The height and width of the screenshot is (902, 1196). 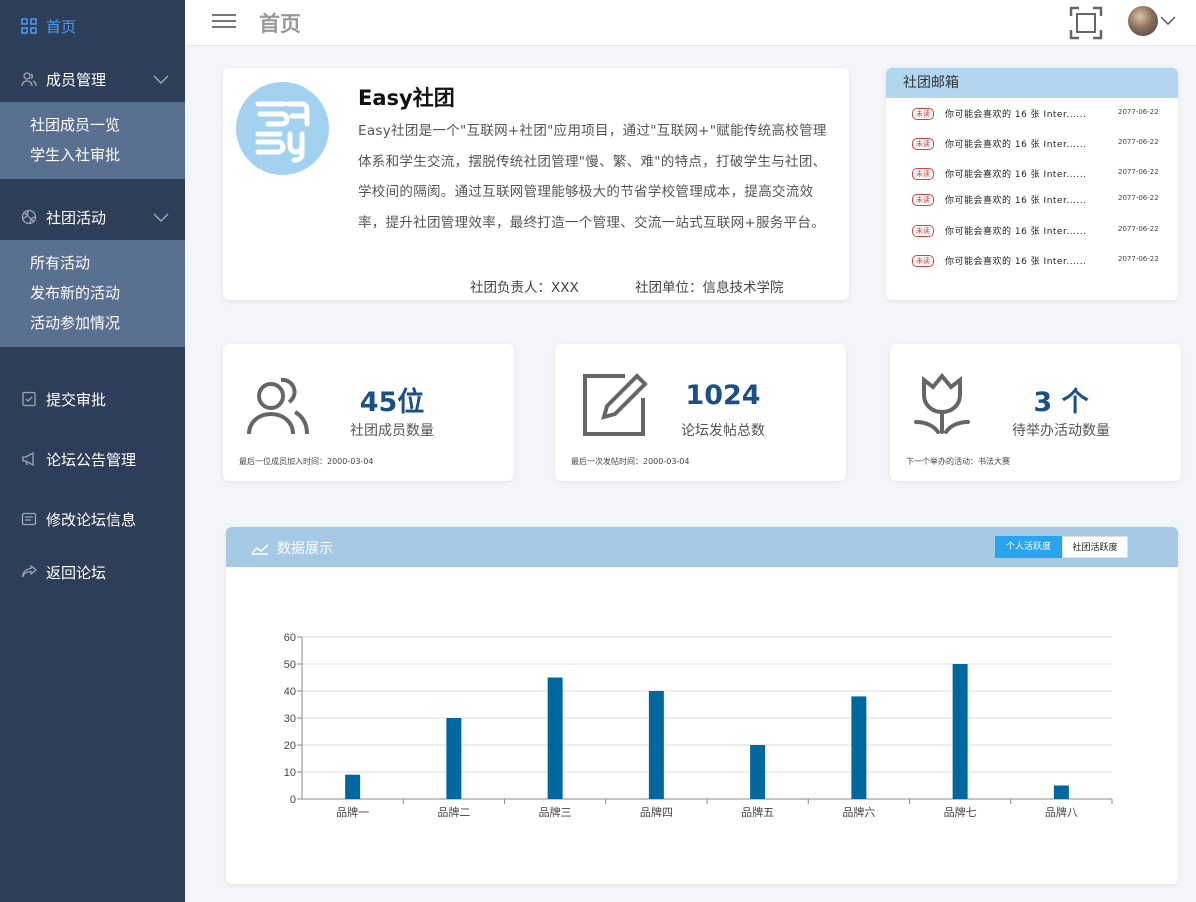 What do you see at coordinates (290, 665) in the screenshot?
I see `y-tick-label: 50` at bounding box center [290, 665].